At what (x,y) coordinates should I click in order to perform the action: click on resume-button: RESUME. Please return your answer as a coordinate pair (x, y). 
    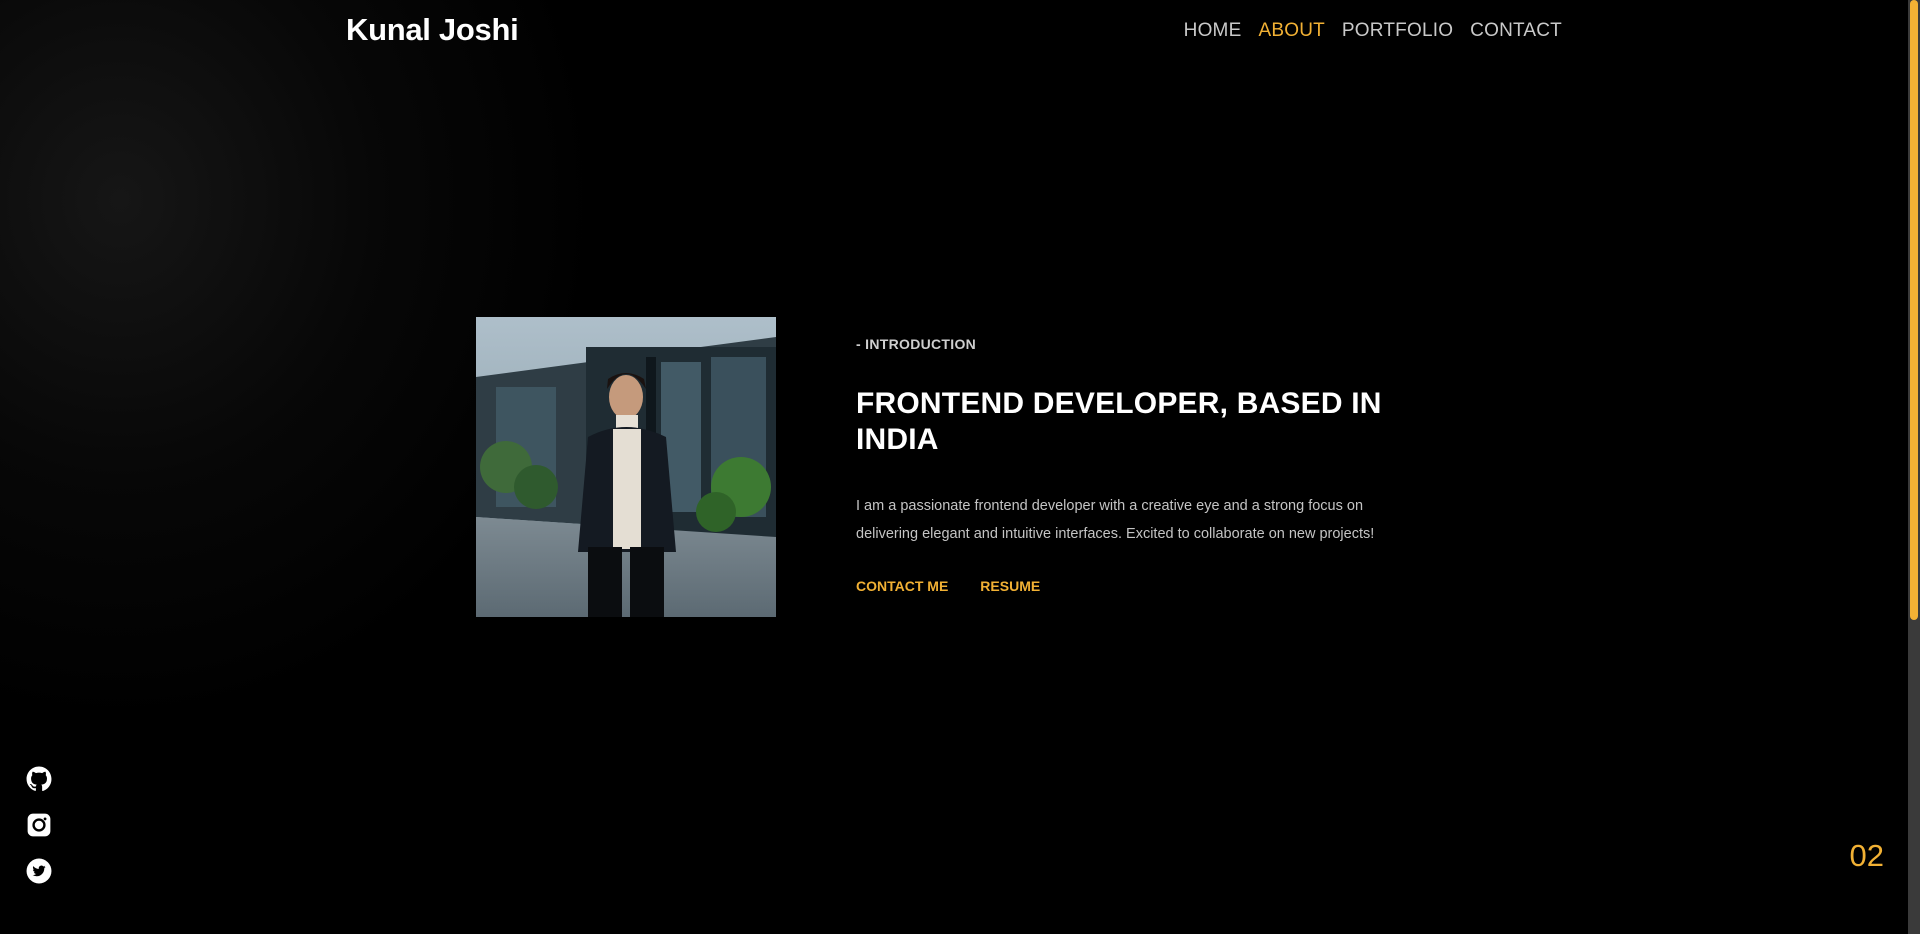
    Looking at the image, I should click on (1010, 586).